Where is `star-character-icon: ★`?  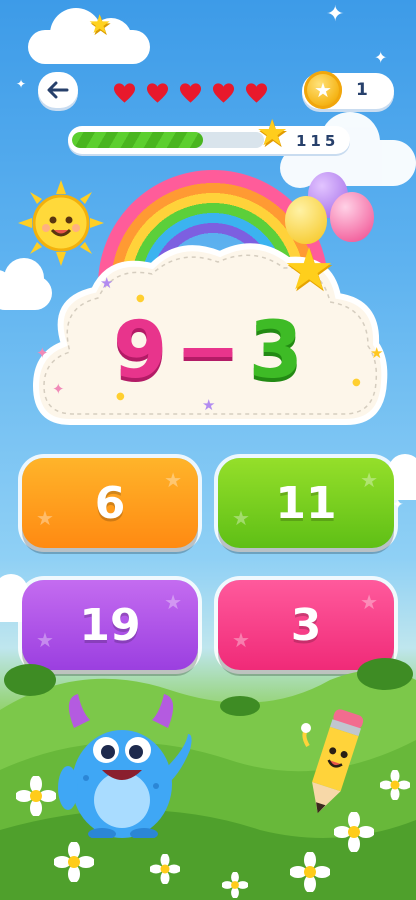 star-character-icon: ★ is located at coordinates (309, 269).